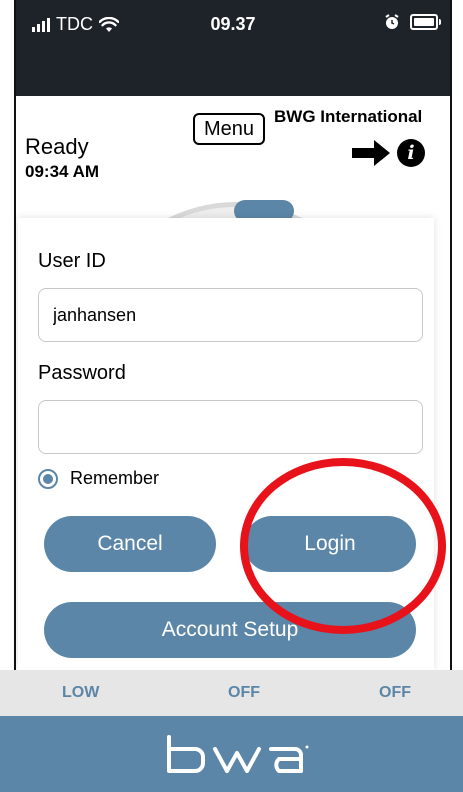  What do you see at coordinates (244, 692) in the screenshot?
I see `strip-label-2: OFF` at bounding box center [244, 692].